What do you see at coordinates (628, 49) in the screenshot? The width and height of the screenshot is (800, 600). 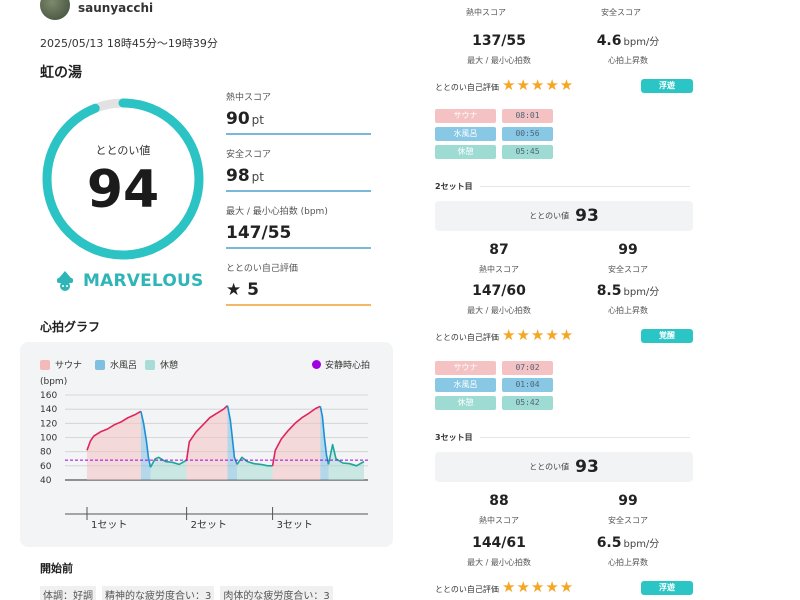 I see `set1-hr-rise: 4.6 bpm/分 心拍上昇数` at bounding box center [628, 49].